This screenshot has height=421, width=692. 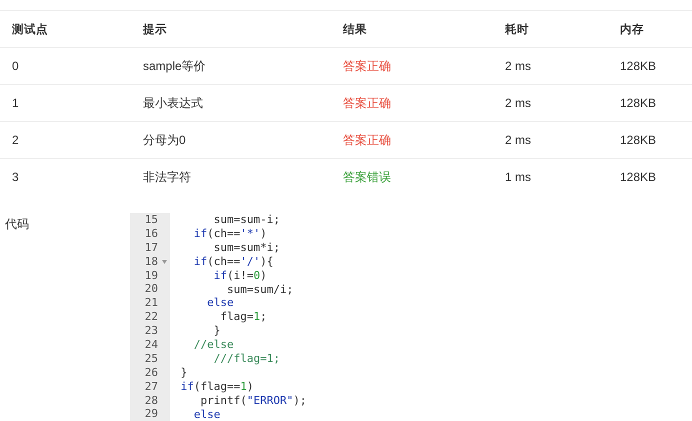 I want to click on column-header: 测试点, so click(x=30, y=30).